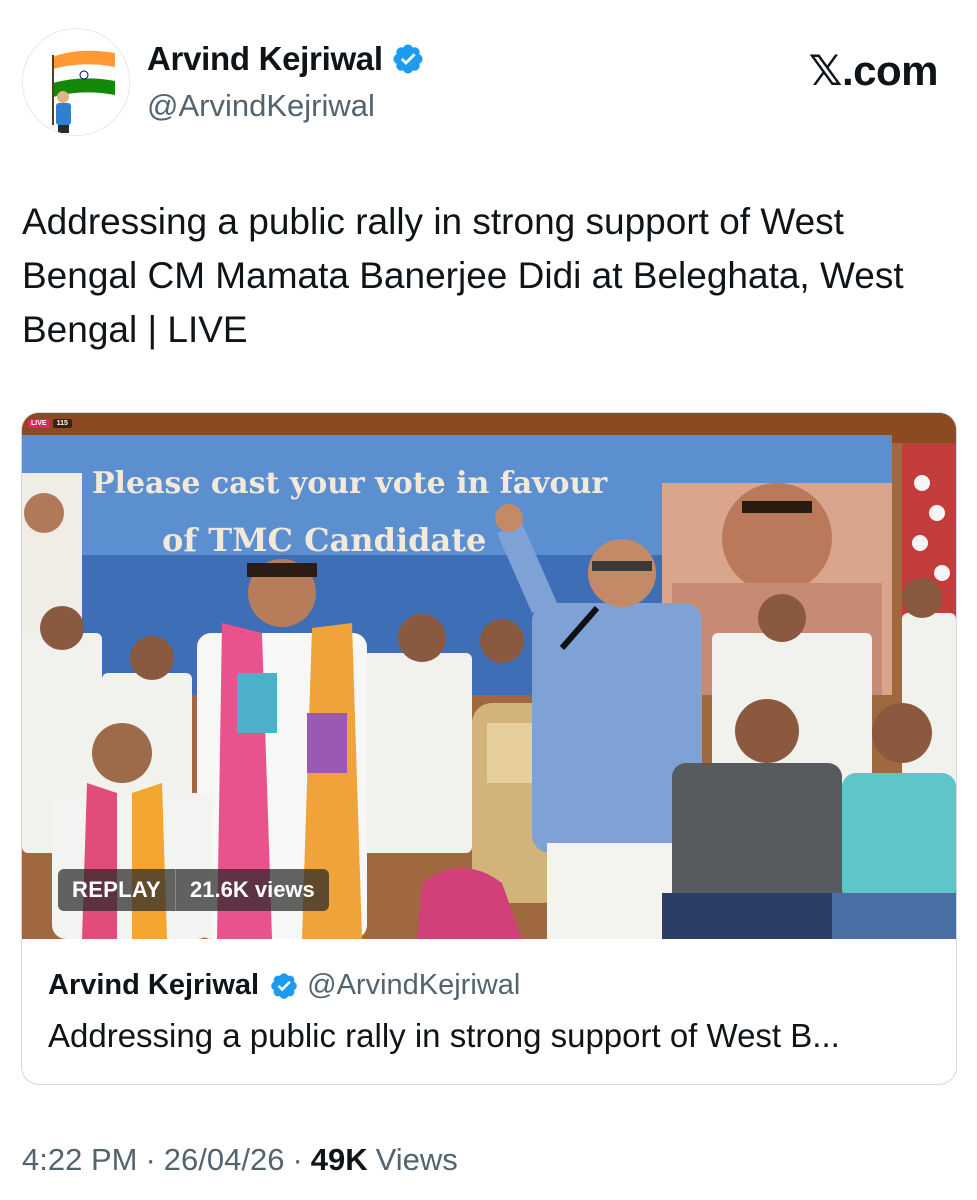  What do you see at coordinates (413, 985) in the screenshot?
I see `quote-author-handle: @ArvindKejriwal` at bounding box center [413, 985].